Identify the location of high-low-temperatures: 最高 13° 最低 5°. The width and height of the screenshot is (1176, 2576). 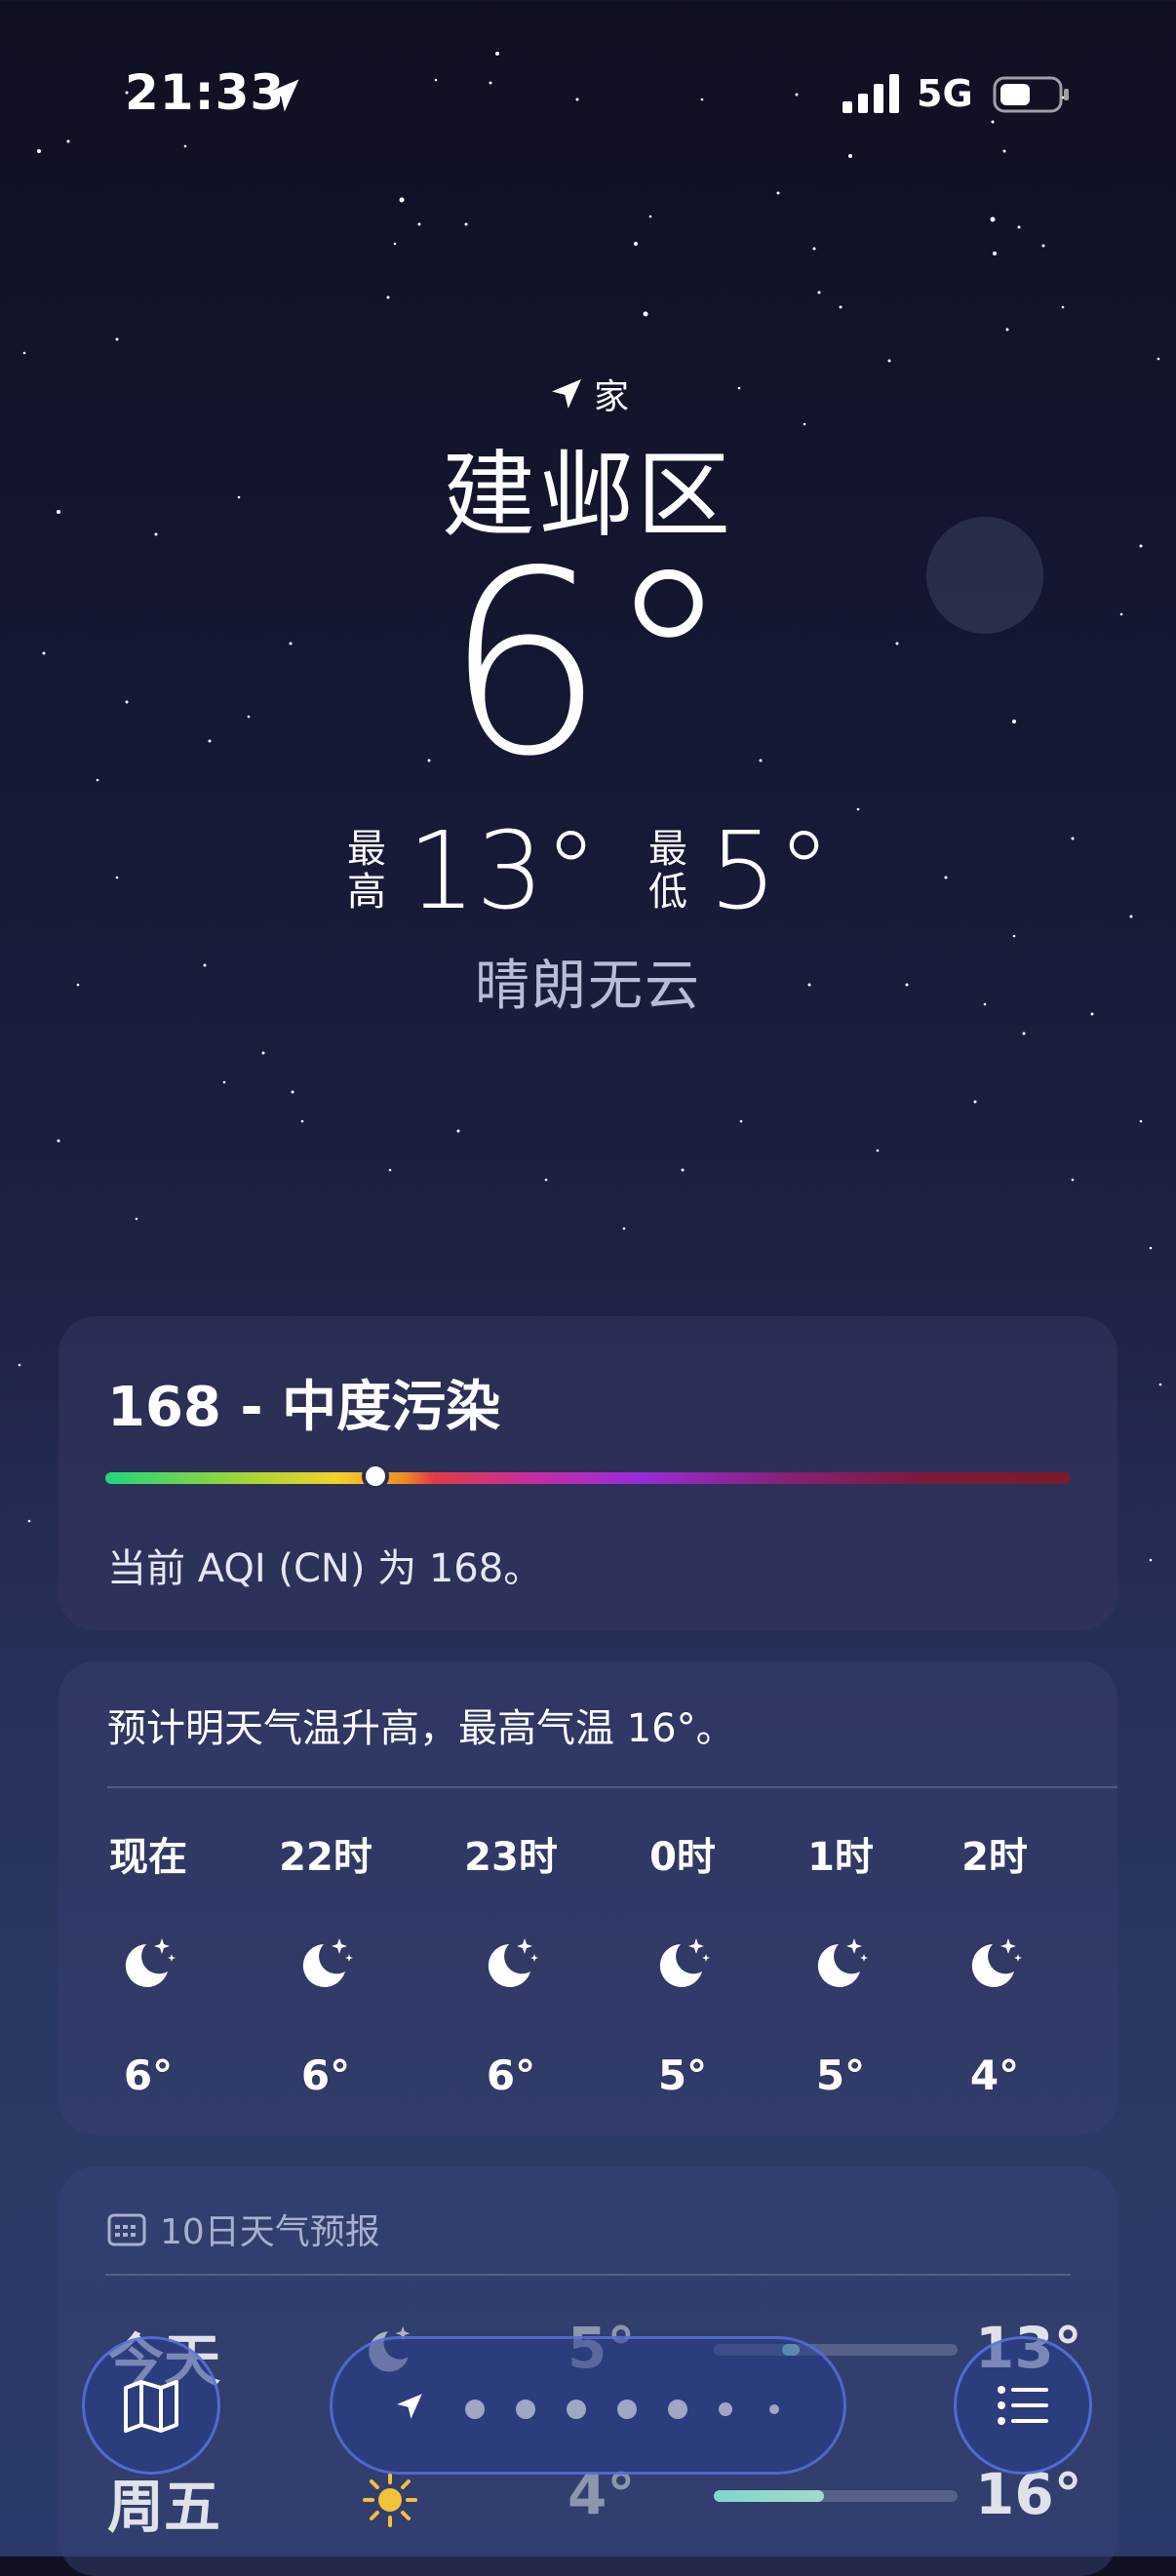
(588, 870).